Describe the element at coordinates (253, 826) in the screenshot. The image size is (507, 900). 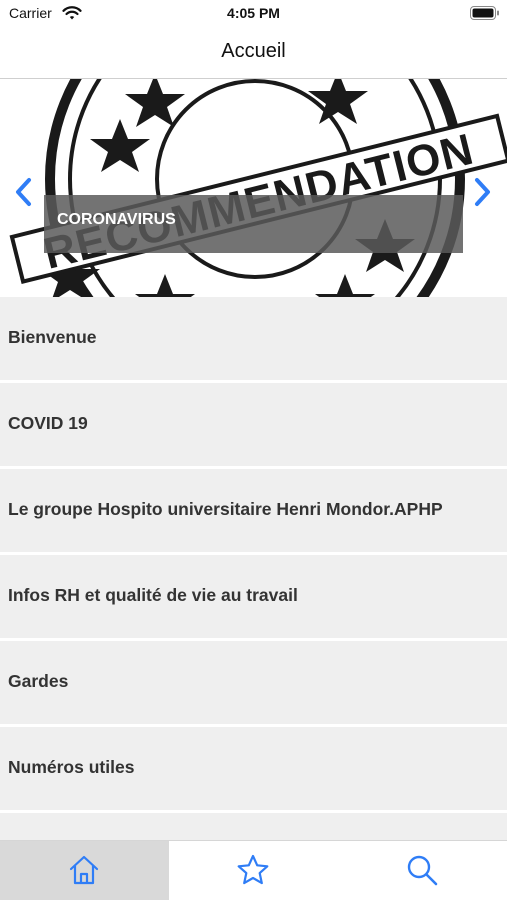
I see `menu-item-partial` at that location.